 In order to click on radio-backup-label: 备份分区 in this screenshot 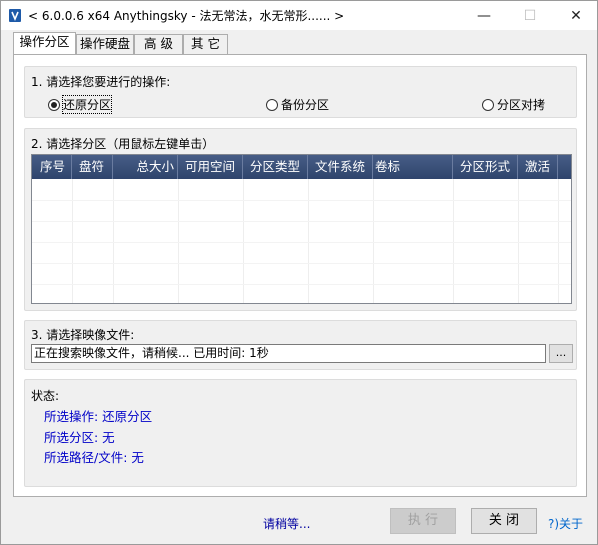, I will do `click(305, 105)`.